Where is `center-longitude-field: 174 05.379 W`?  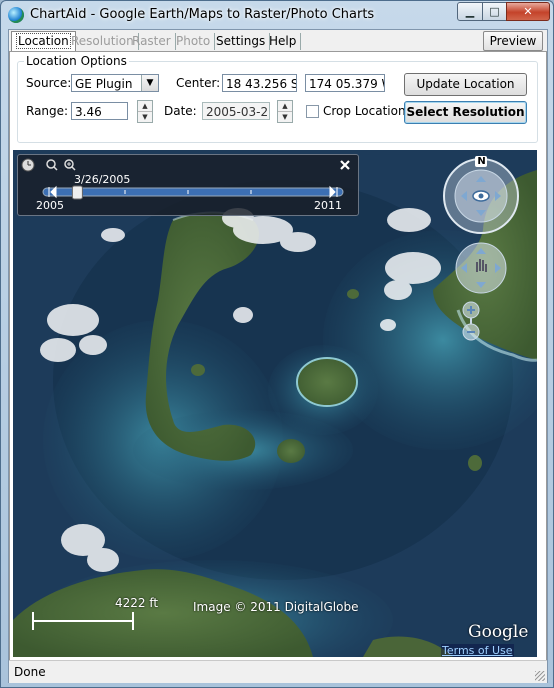 center-longitude-field: 174 05.379 W is located at coordinates (345, 83).